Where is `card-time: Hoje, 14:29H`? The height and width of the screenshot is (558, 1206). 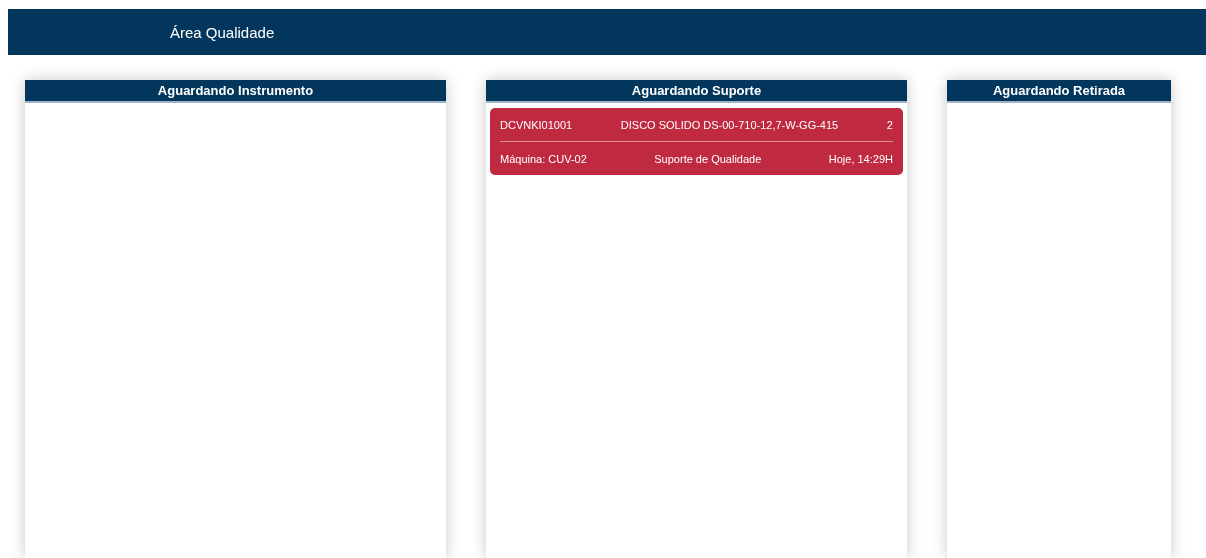
card-time: Hoje, 14:29H is located at coordinates (860, 158).